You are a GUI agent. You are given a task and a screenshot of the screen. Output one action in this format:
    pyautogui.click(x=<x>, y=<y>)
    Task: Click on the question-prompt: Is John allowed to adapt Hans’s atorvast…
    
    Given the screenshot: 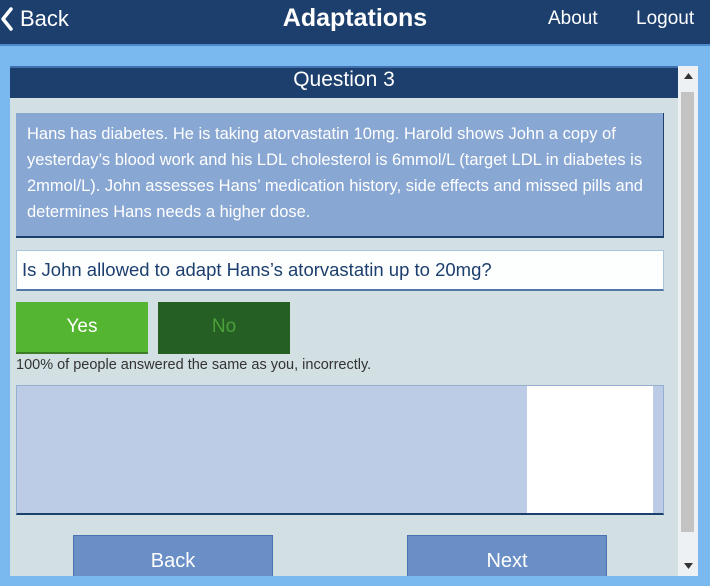 What is the action you would take?
    pyautogui.click(x=340, y=270)
    